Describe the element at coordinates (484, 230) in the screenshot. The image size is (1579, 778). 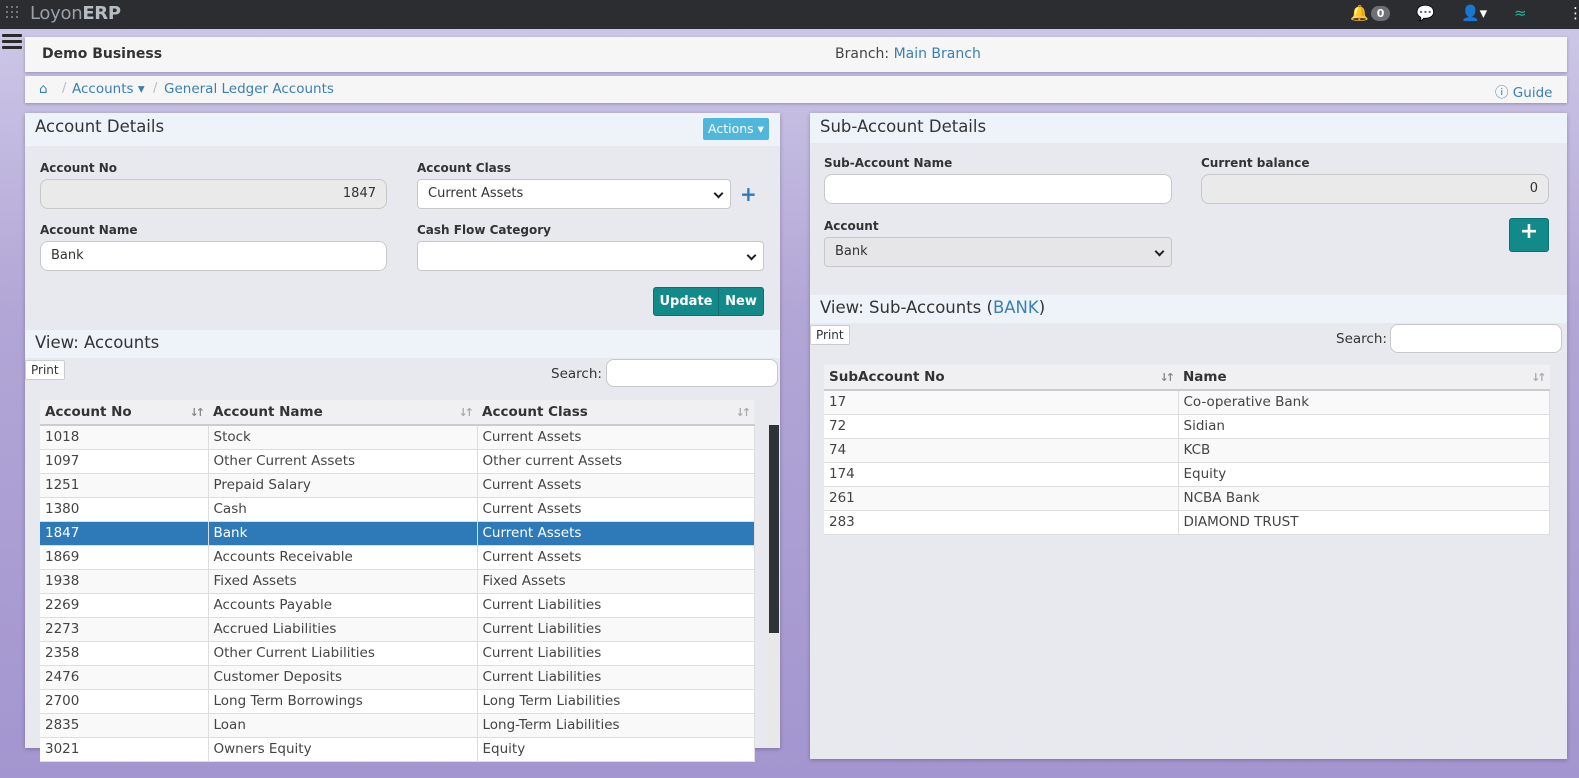
I see `cash-flow-label: Cash Flow Category` at that location.